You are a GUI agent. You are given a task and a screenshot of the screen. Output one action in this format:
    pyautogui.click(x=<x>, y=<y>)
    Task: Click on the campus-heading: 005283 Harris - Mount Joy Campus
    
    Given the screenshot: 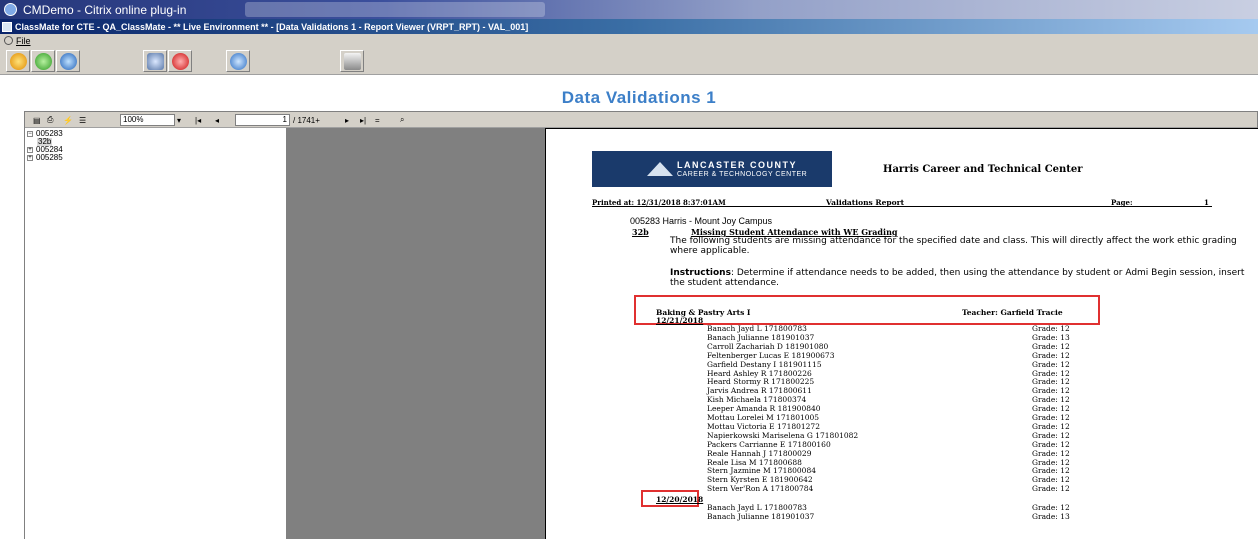 What is the action you would take?
    pyautogui.click(x=701, y=221)
    